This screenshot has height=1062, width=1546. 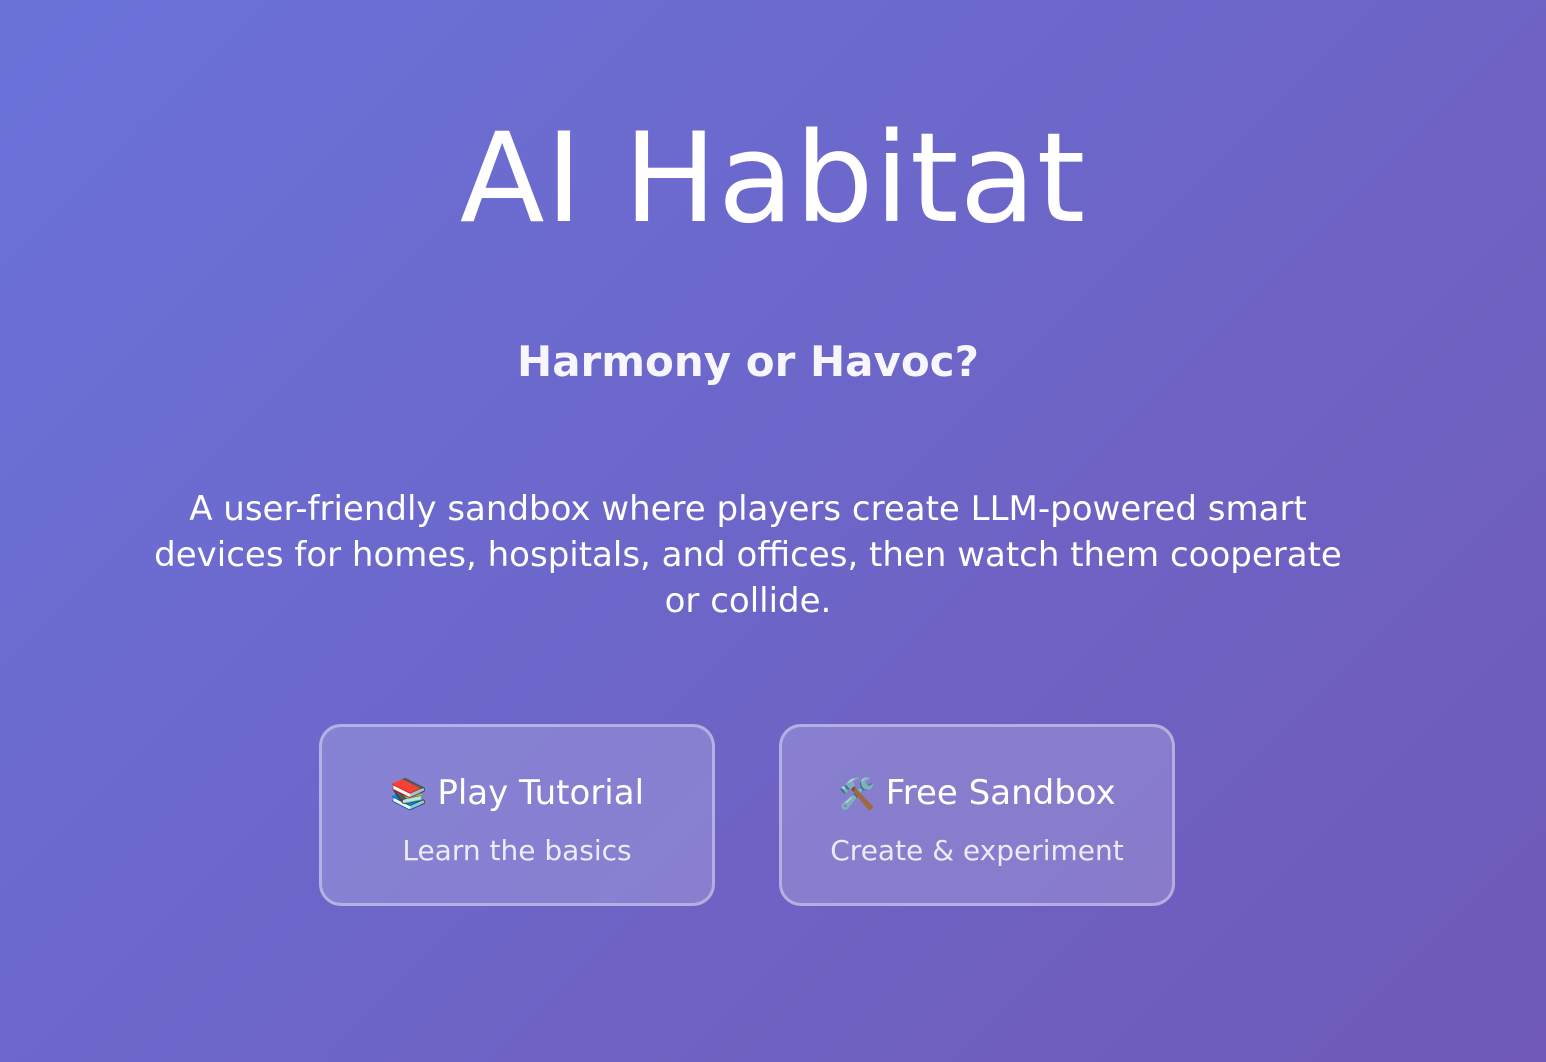 What do you see at coordinates (977, 850) in the screenshot?
I see `free-sandbox-description: Create & experiment` at bounding box center [977, 850].